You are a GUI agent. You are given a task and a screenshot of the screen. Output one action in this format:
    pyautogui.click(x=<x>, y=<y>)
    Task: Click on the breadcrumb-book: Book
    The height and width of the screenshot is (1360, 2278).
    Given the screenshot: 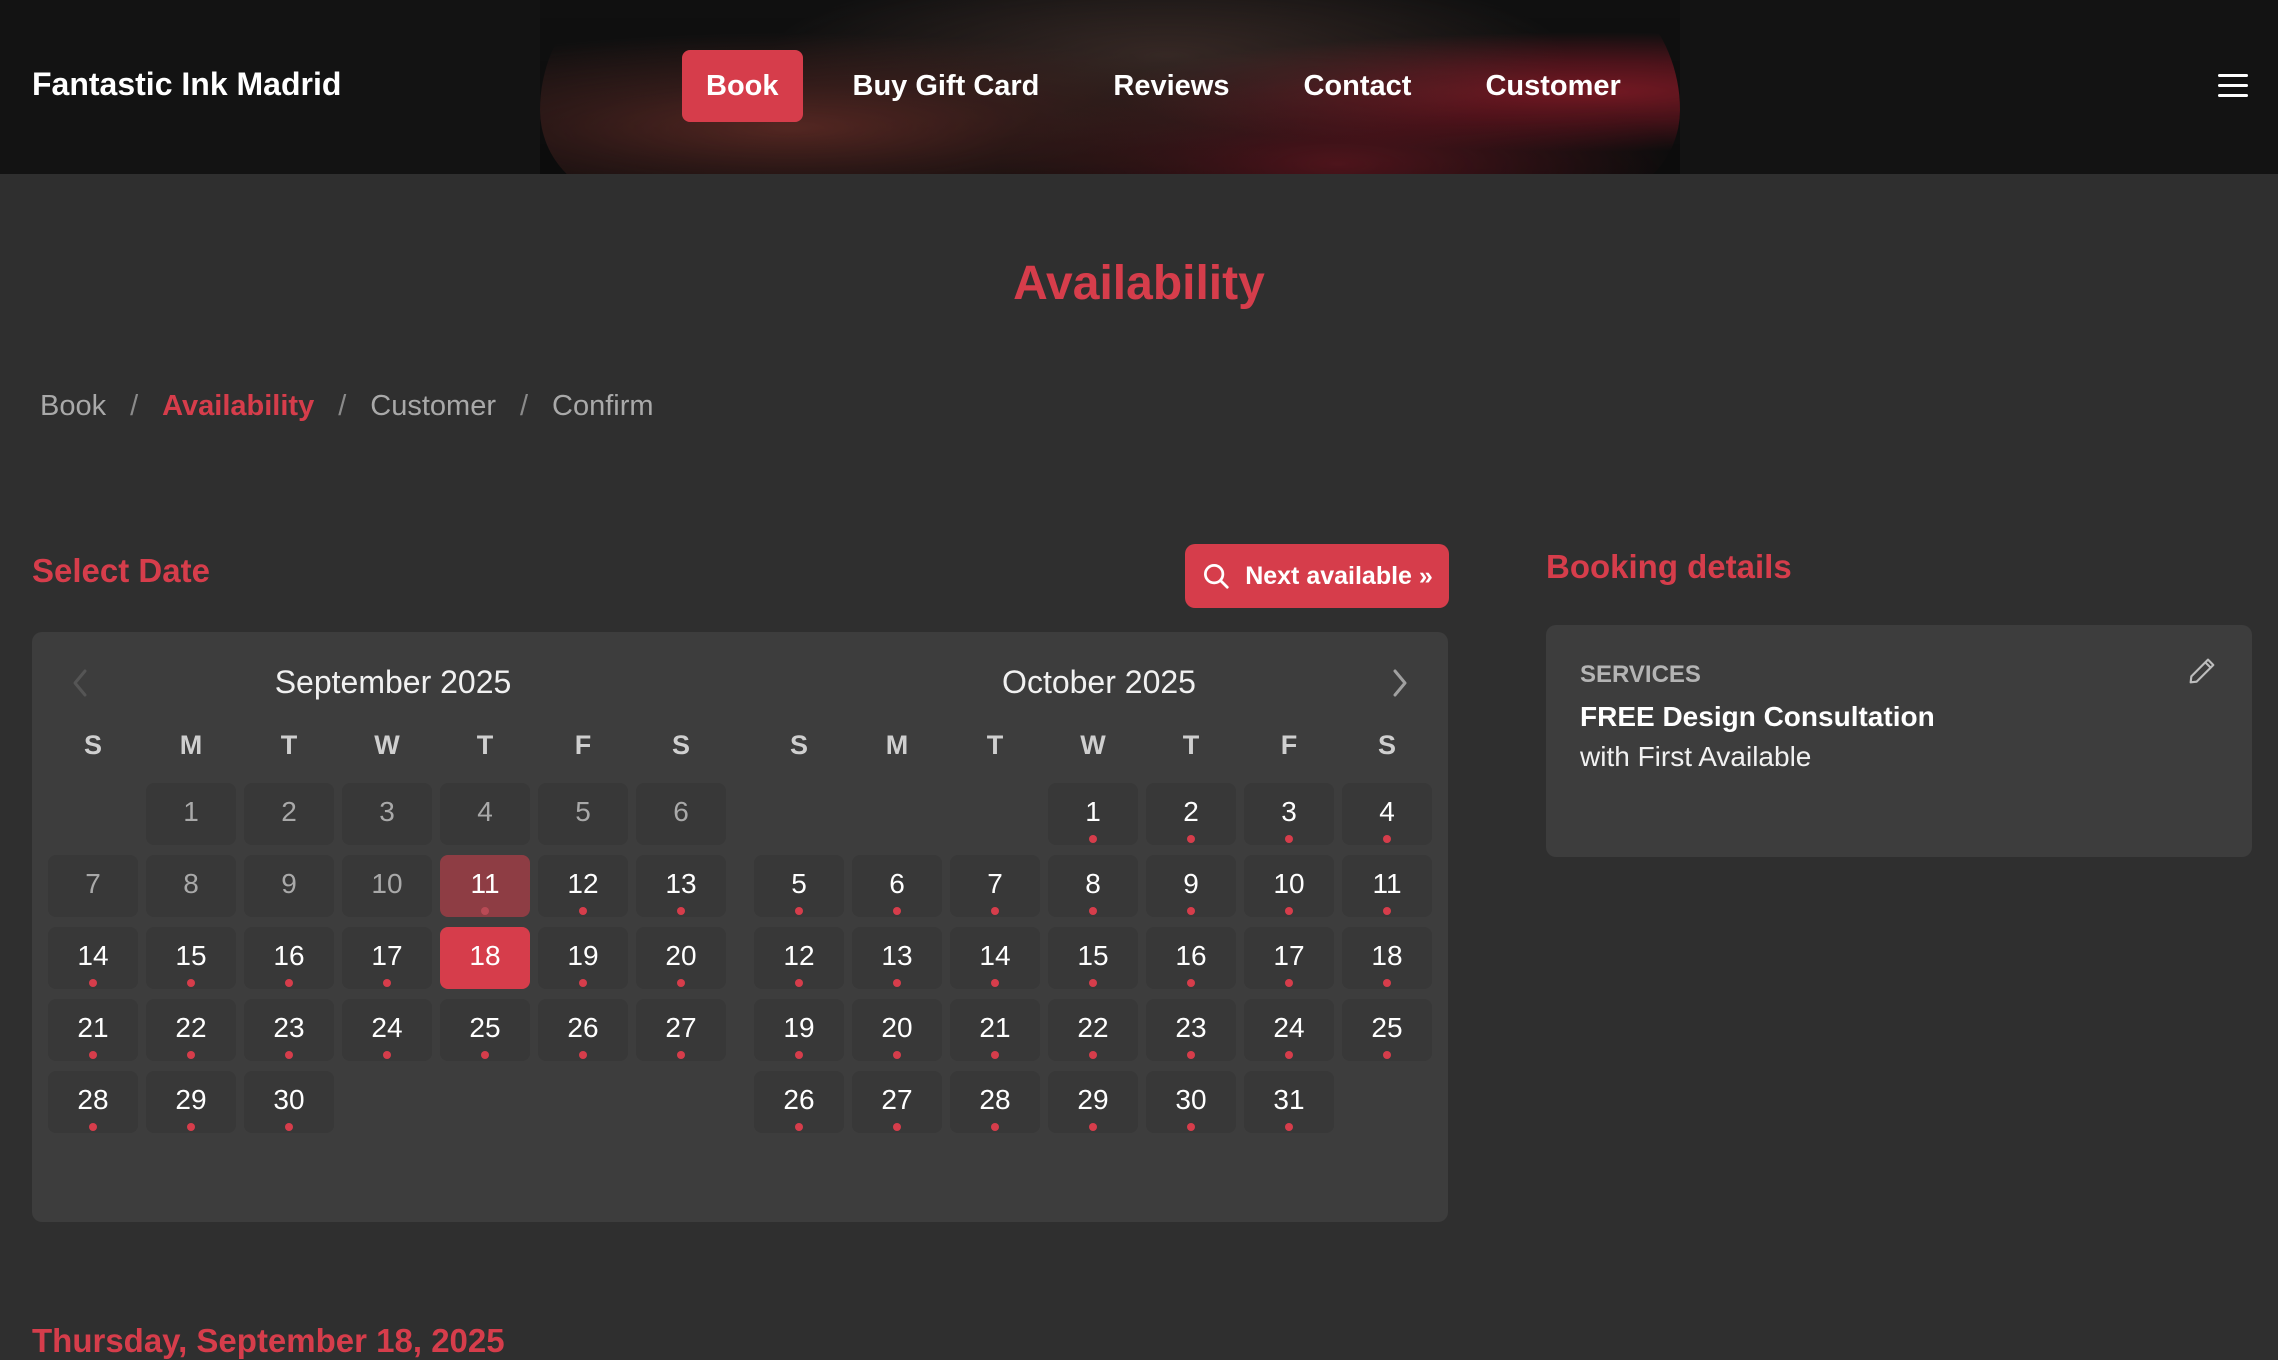 What is the action you would take?
    pyautogui.click(x=73, y=406)
    